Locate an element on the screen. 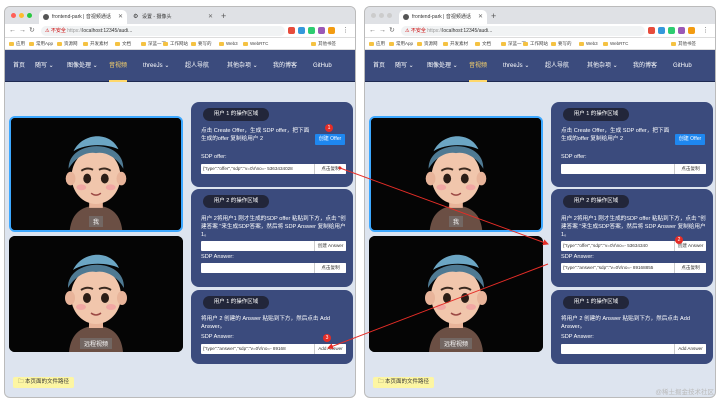  tab-settings-camera: ⚙ 设置 - 摄像头 ✕ is located at coordinates (173, 17).